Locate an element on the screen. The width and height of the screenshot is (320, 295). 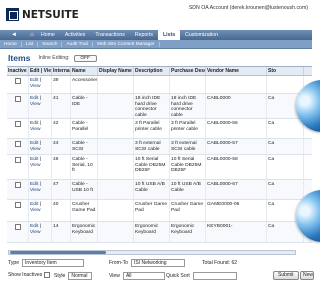
subnav-list: List is located at coordinates (30, 44).